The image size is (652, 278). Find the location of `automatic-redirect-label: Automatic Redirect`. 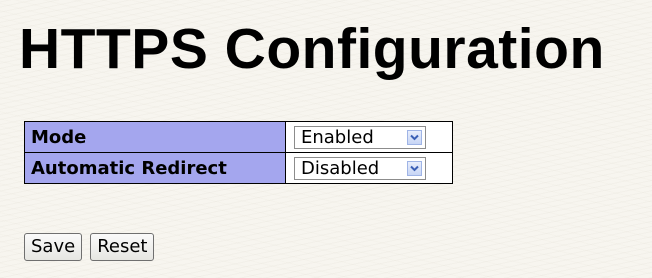

automatic-redirect-label: Automatic Redirect is located at coordinates (155, 168).